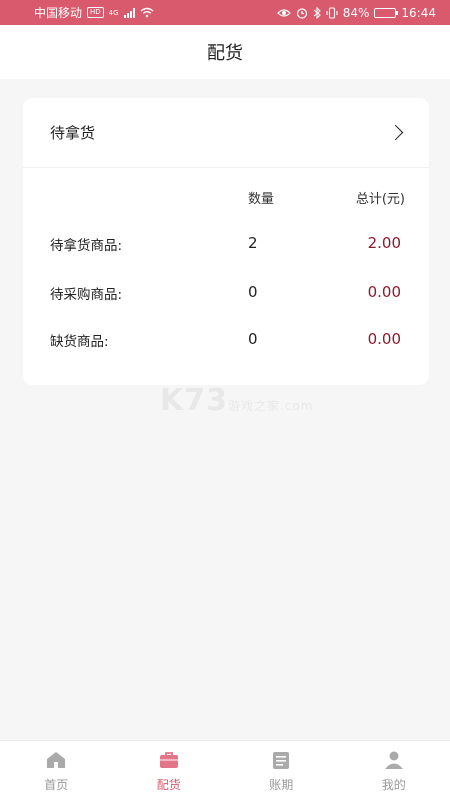 This screenshot has width=450, height=800. I want to click on tab-label: 首页, so click(56, 784).